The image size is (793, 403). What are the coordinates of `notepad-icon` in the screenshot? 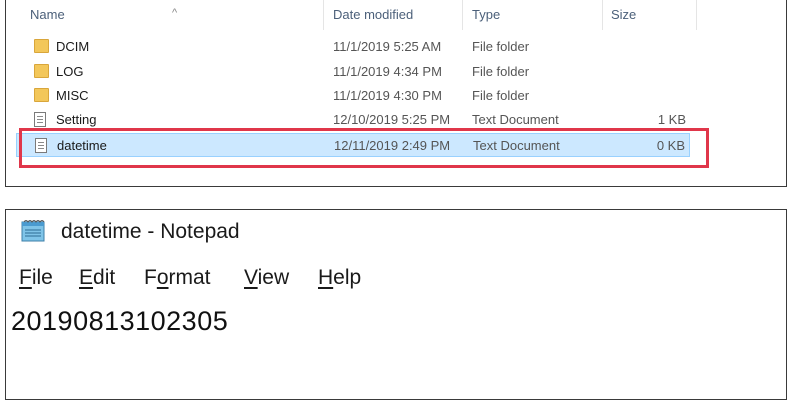 It's located at (33, 231).